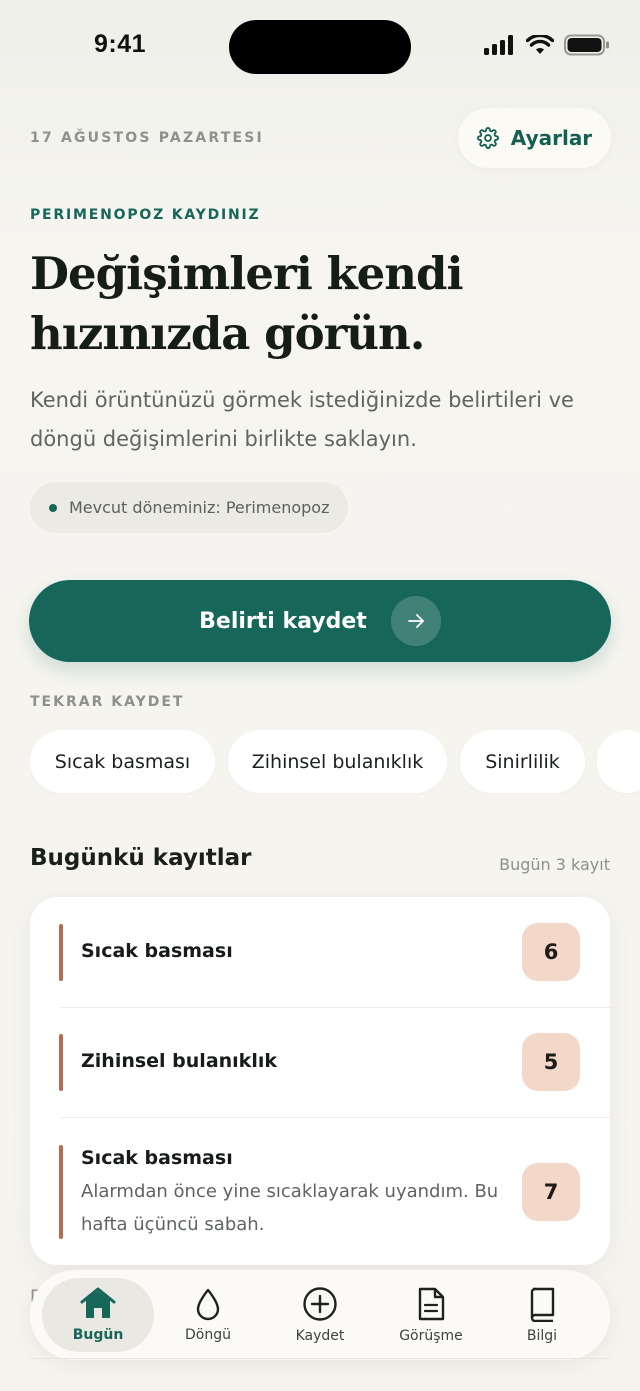 This screenshot has height=1391, width=640. I want to click on hero-title: Değişimleri kendi hızınızda görün., so click(310, 304).